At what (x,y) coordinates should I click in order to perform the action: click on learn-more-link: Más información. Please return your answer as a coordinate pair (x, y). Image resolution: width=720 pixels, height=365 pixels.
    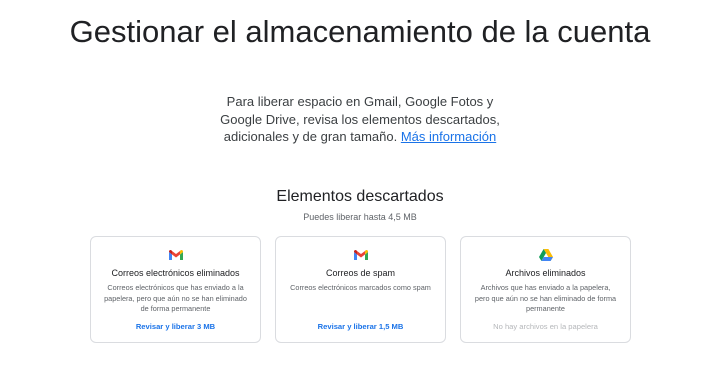
    Looking at the image, I should click on (448, 136).